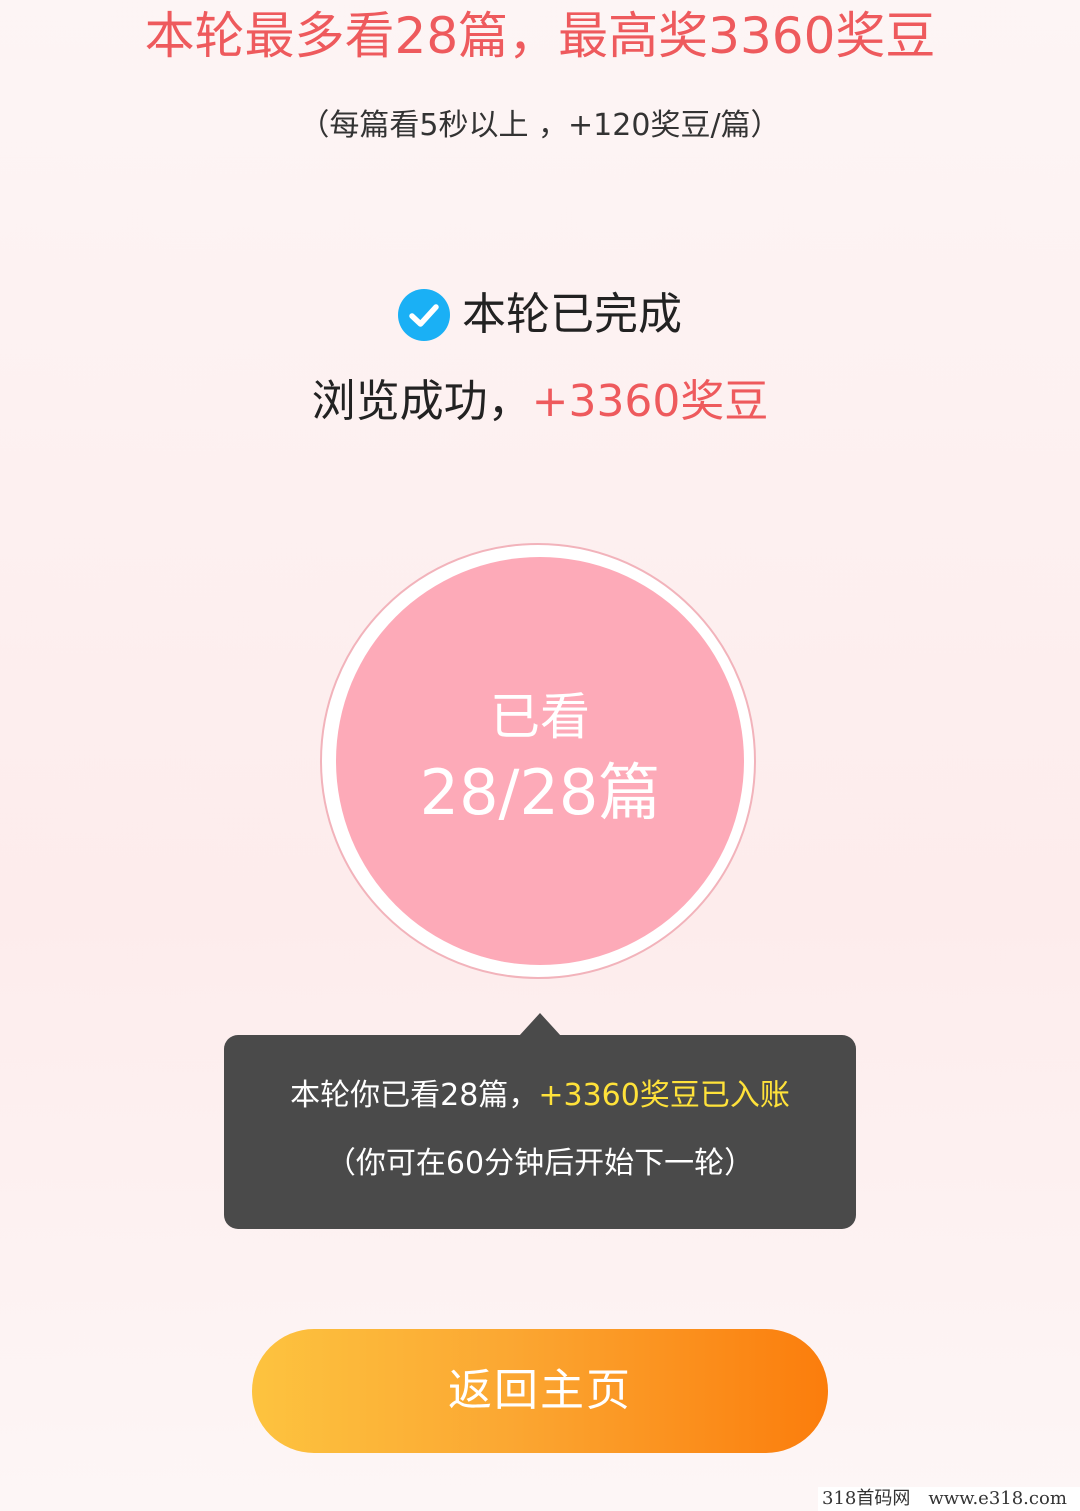 This screenshot has height=1511, width=1080. Describe the element at coordinates (572, 314) in the screenshot. I see `round-complete-text: 本轮已完成` at that location.